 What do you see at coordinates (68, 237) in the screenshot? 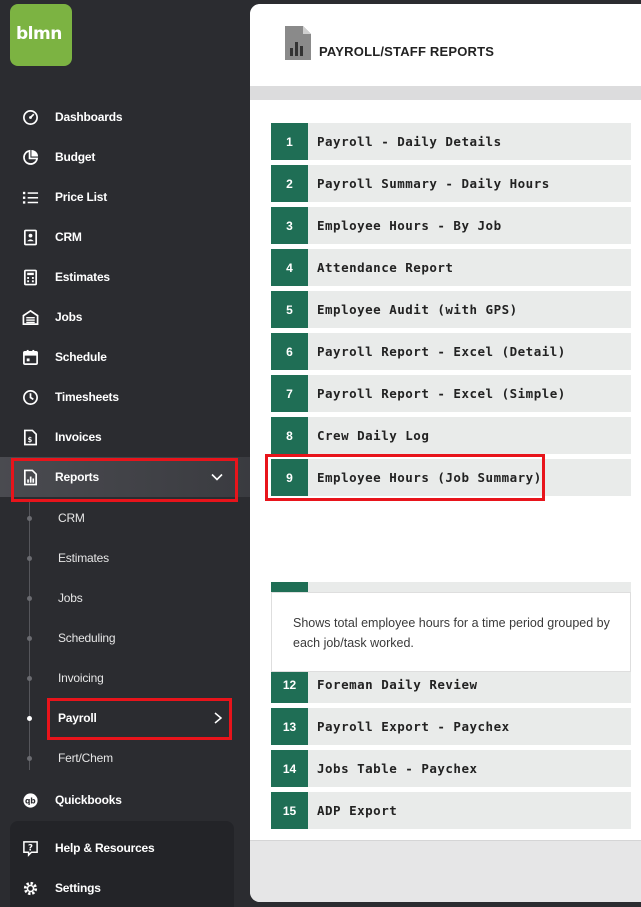
I see `sidebar-item-label: CRM` at bounding box center [68, 237].